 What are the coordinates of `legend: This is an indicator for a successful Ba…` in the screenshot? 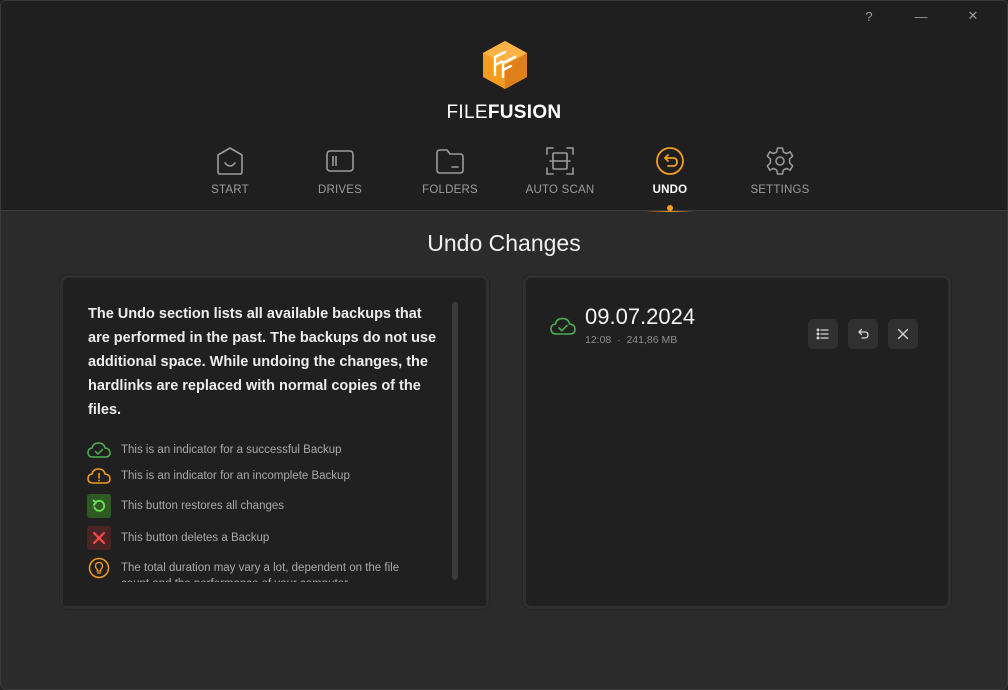 It's located at (257, 517).